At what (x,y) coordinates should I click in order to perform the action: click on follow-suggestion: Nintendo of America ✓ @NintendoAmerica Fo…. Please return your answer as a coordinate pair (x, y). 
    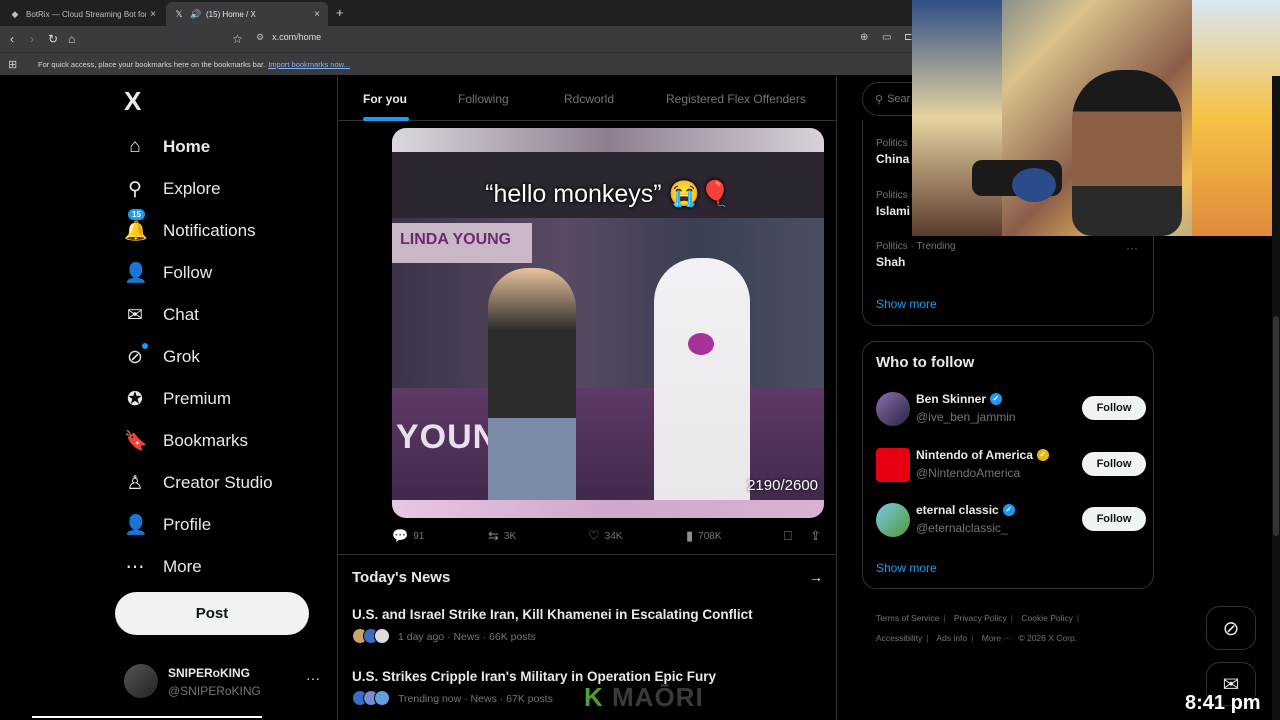
    Looking at the image, I should click on (1011, 466).